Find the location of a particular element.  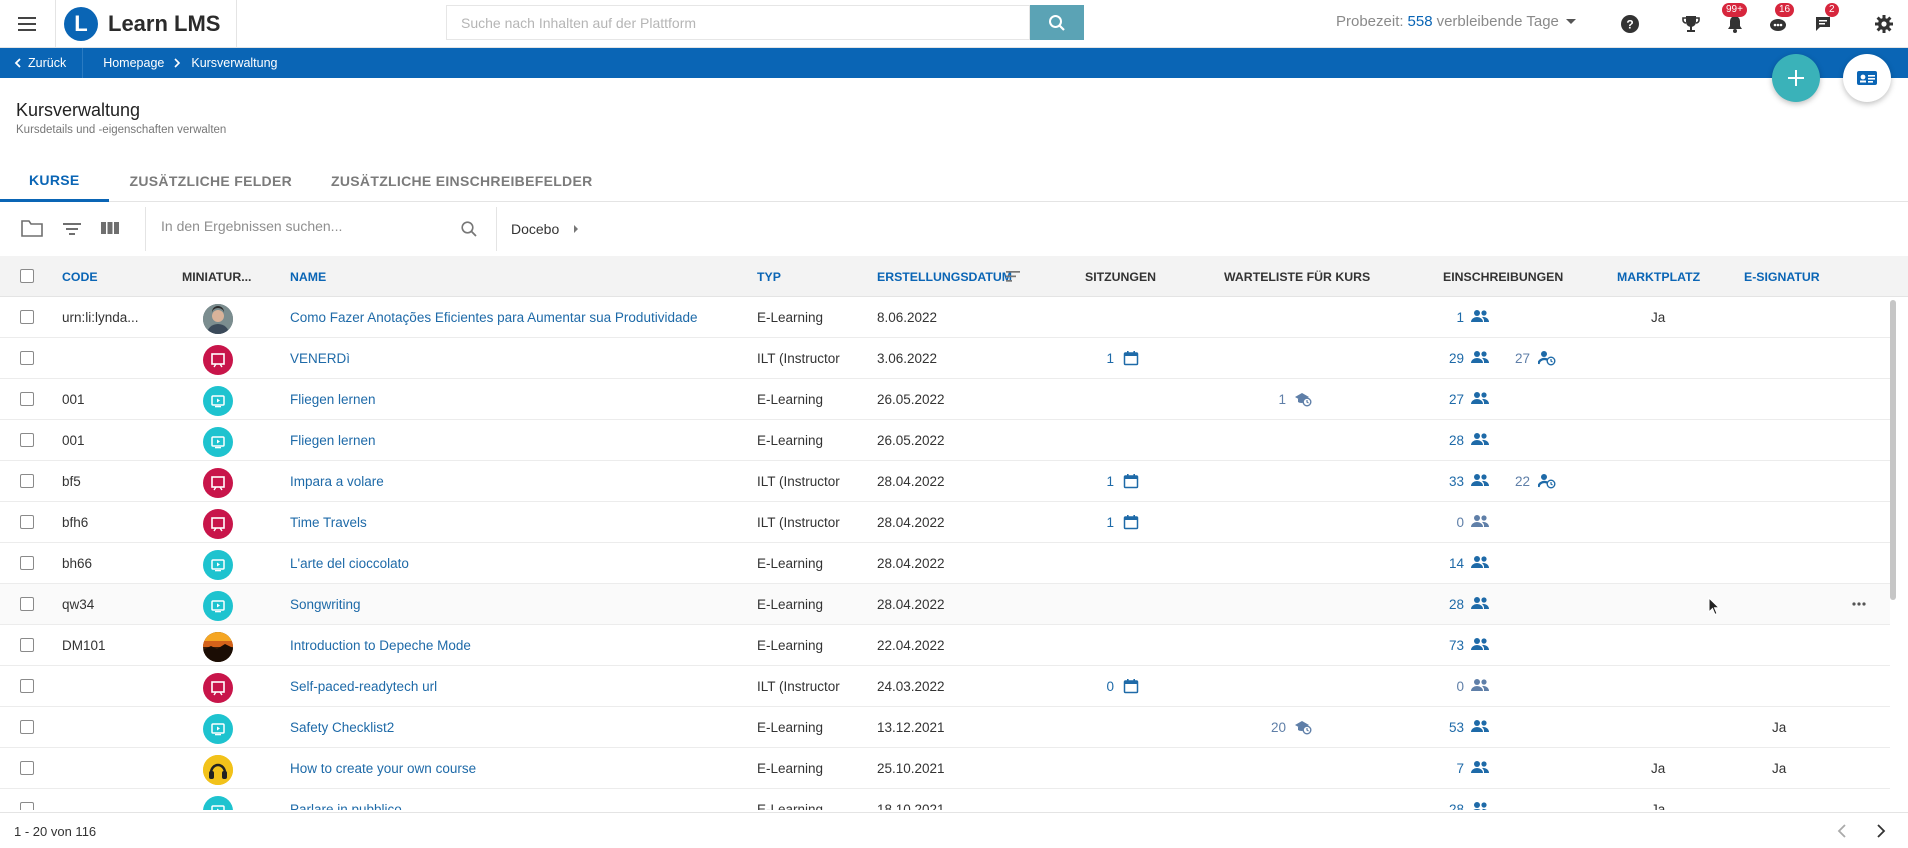

course-name-link: VENERDì is located at coordinates (320, 358).